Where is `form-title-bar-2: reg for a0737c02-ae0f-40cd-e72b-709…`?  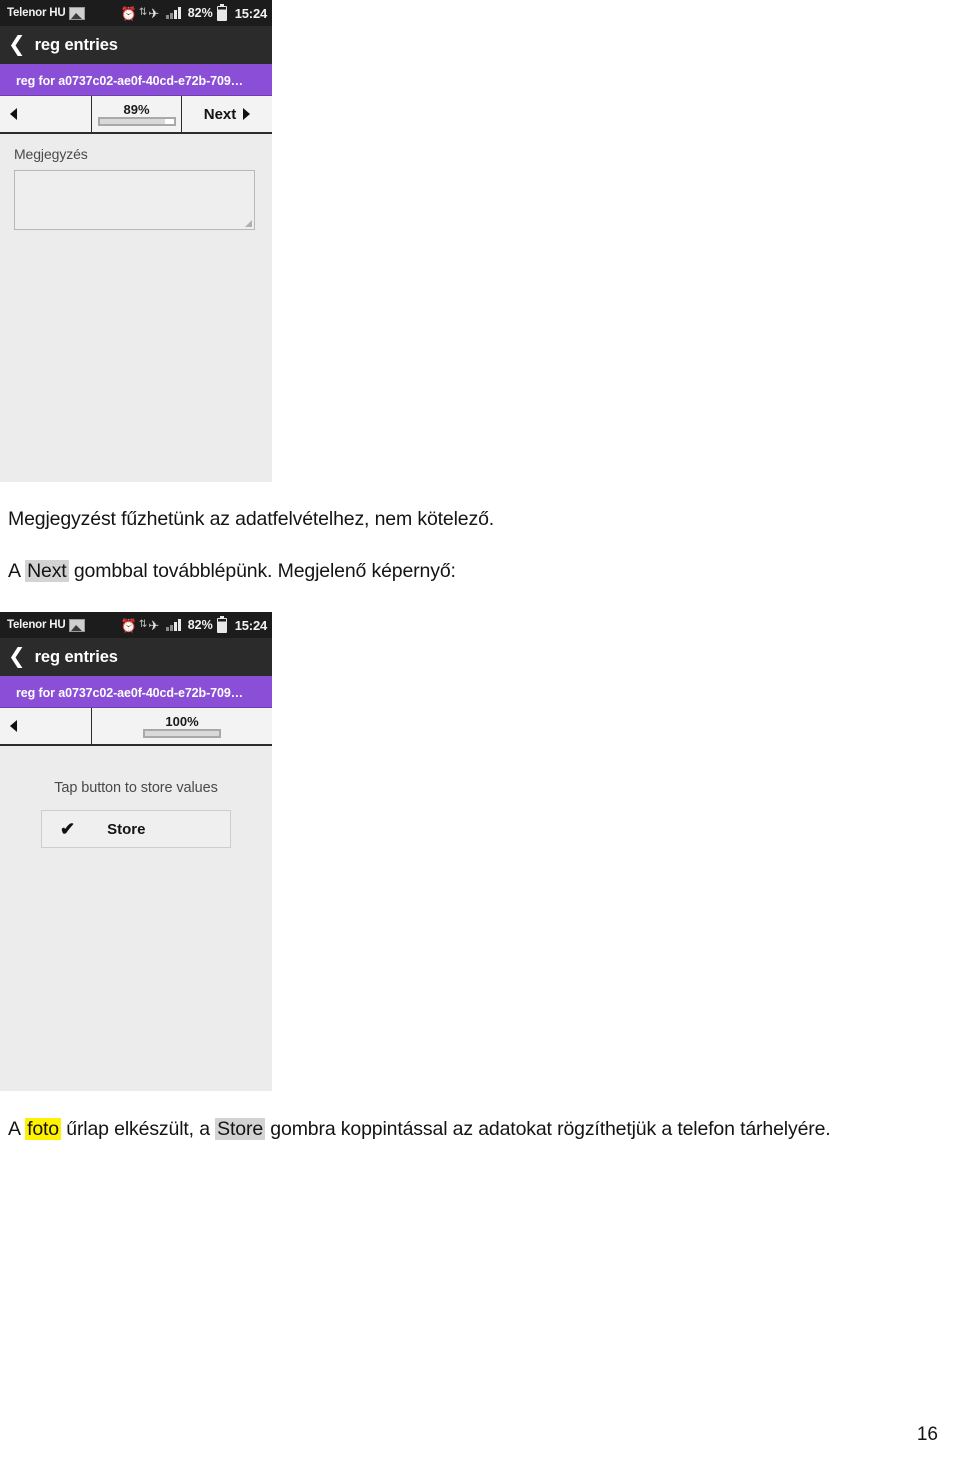 form-title-bar-2: reg for a0737c02-ae0f-40cd-e72b-709… is located at coordinates (136, 693).